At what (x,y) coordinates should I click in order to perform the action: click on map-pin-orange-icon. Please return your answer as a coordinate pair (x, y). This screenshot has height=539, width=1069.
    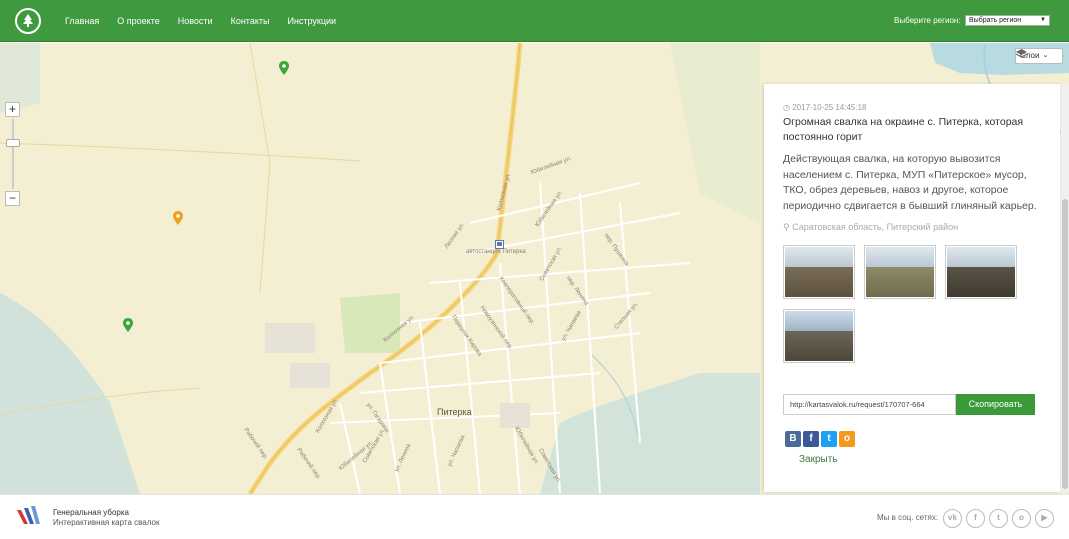
    Looking at the image, I should click on (178, 218).